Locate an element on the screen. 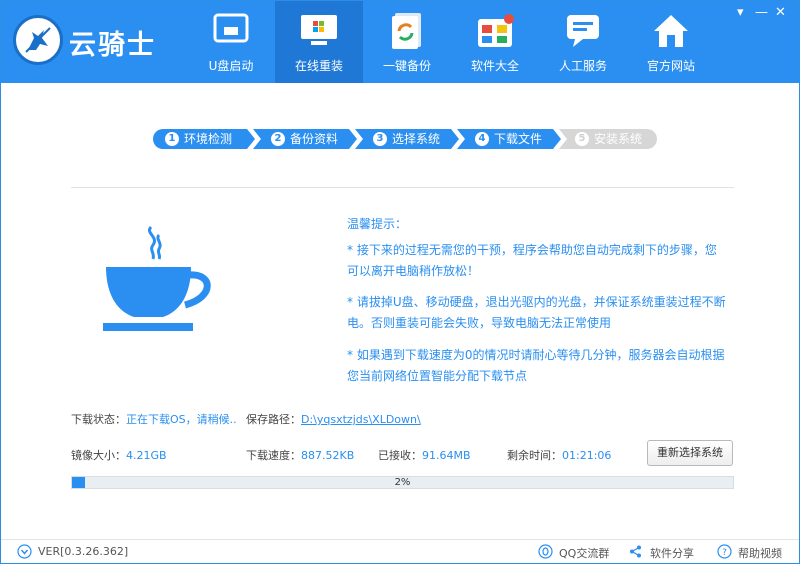 This screenshot has height=564, width=800. step-select-system: 3 选择系统 is located at coordinates (407, 139).